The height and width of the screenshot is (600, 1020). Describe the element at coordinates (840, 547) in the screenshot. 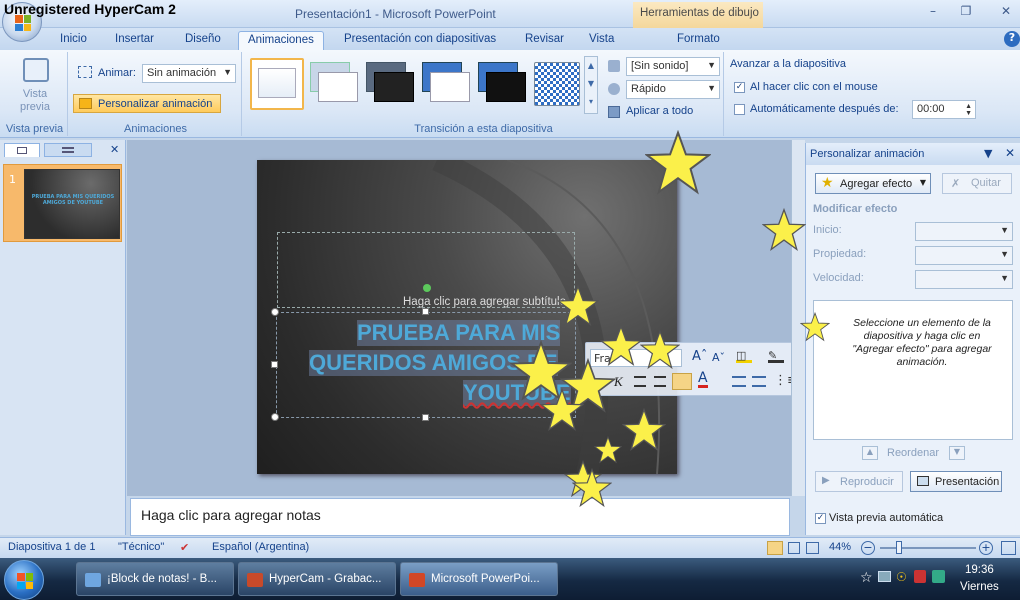

I see `zoom-level: 44%` at that location.